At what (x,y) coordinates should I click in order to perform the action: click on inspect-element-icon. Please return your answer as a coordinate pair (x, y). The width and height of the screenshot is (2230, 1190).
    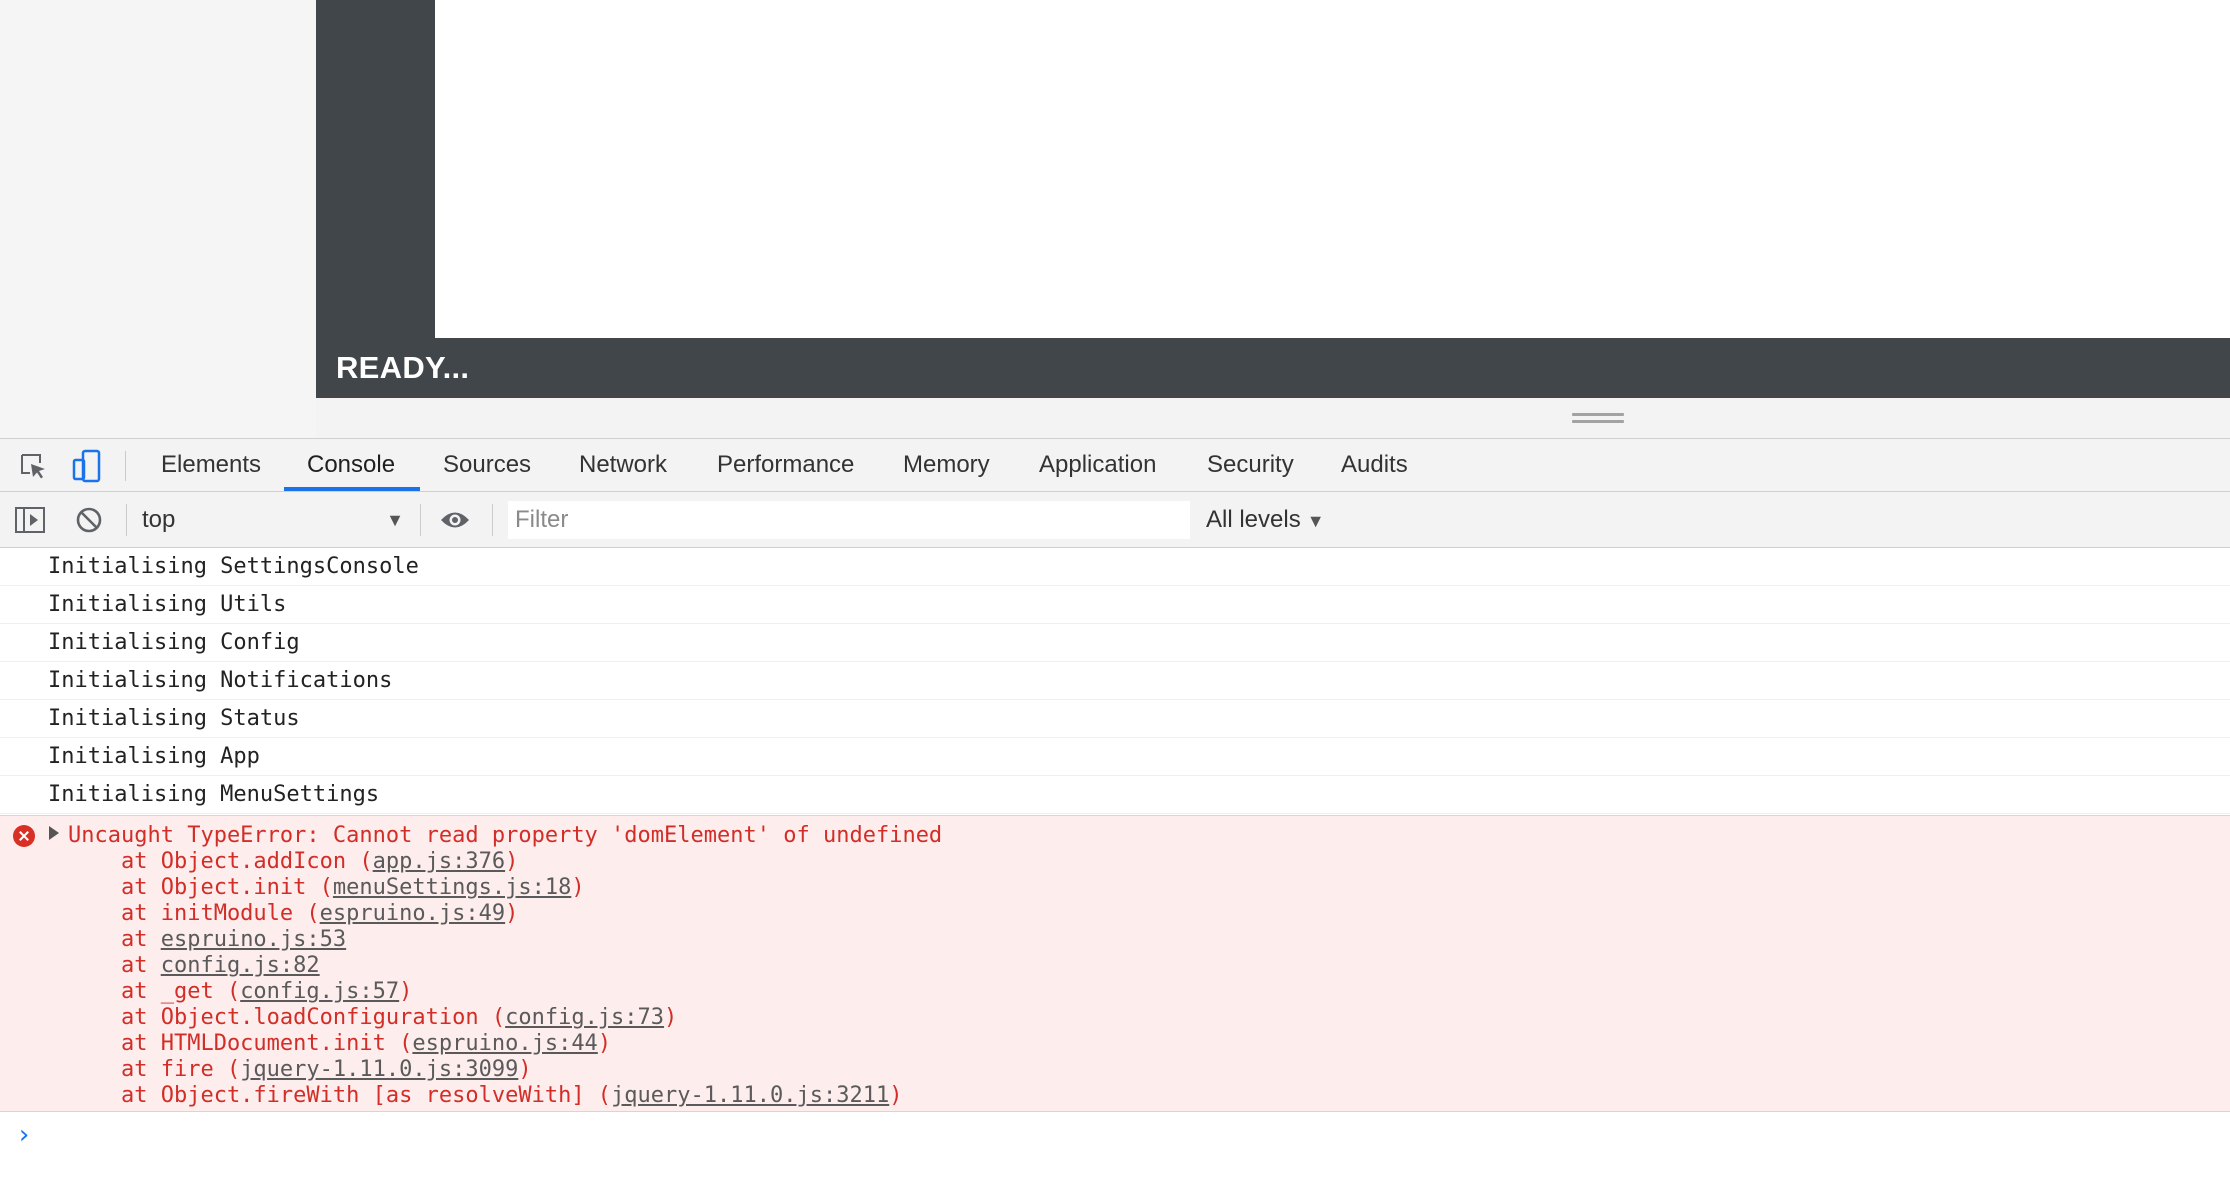
    Looking at the image, I should click on (33, 466).